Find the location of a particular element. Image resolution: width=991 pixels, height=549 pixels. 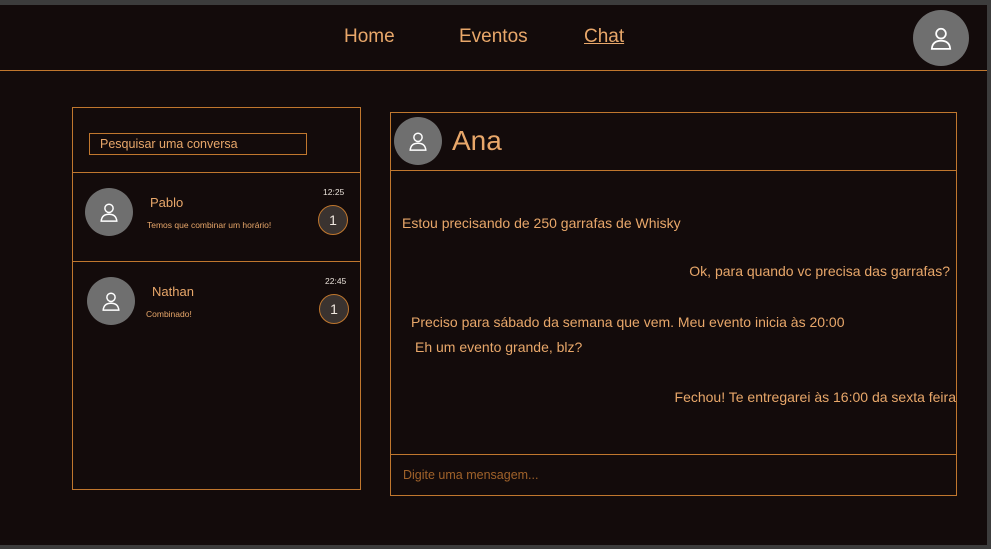

message-input is located at coordinates (673, 474).